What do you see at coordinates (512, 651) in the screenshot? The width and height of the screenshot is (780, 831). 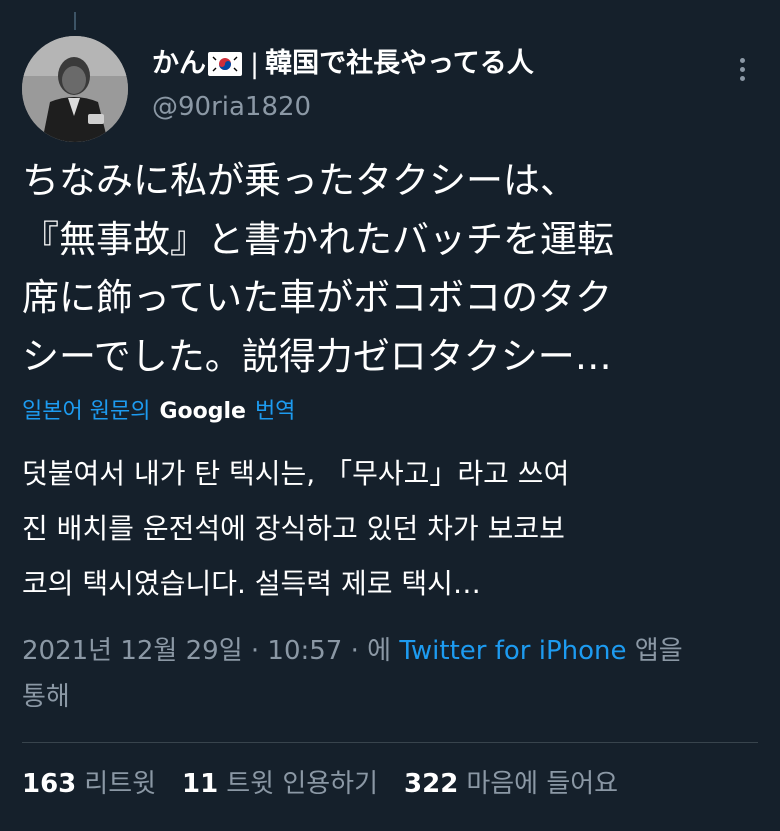 I see `source-app-link: Twitter for iPhone` at bounding box center [512, 651].